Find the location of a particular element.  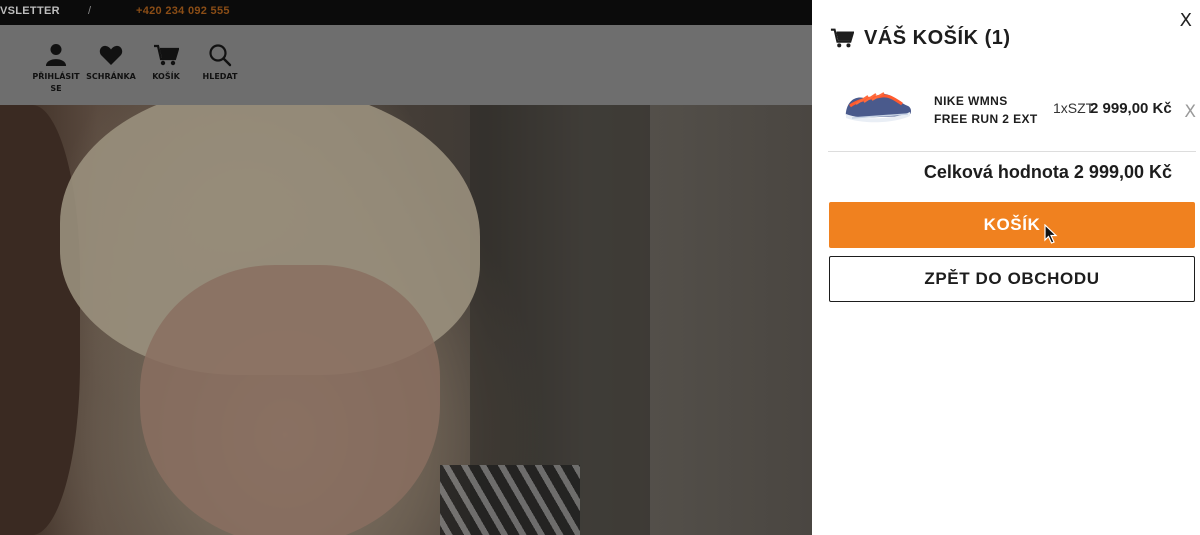

hero-face is located at coordinates (290, 400).